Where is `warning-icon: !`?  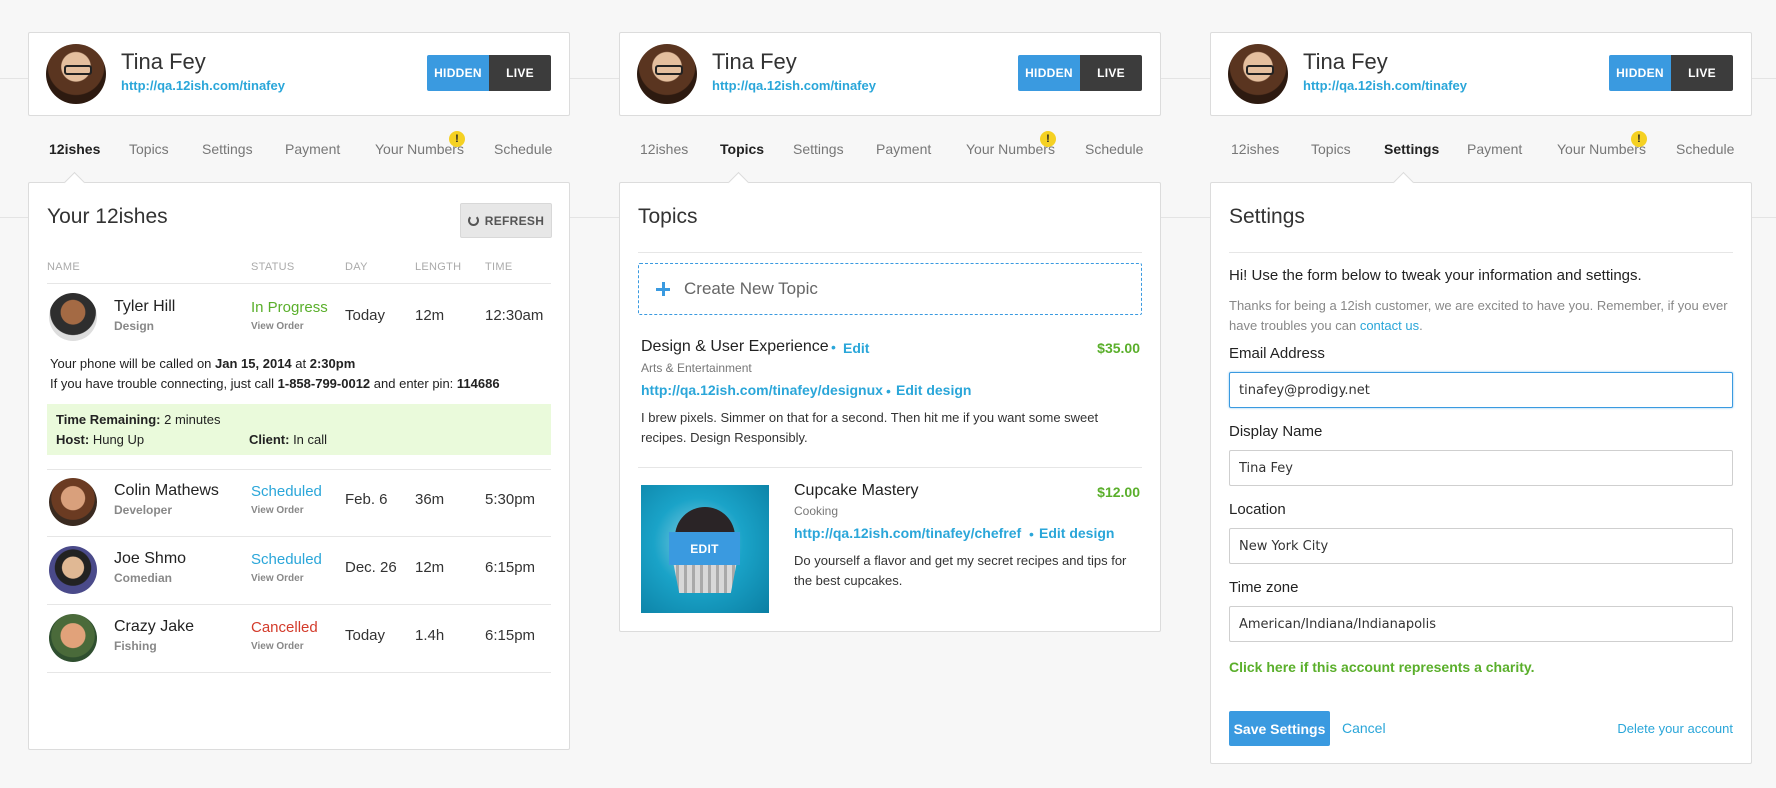
warning-icon: ! is located at coordinates (1639, 139).